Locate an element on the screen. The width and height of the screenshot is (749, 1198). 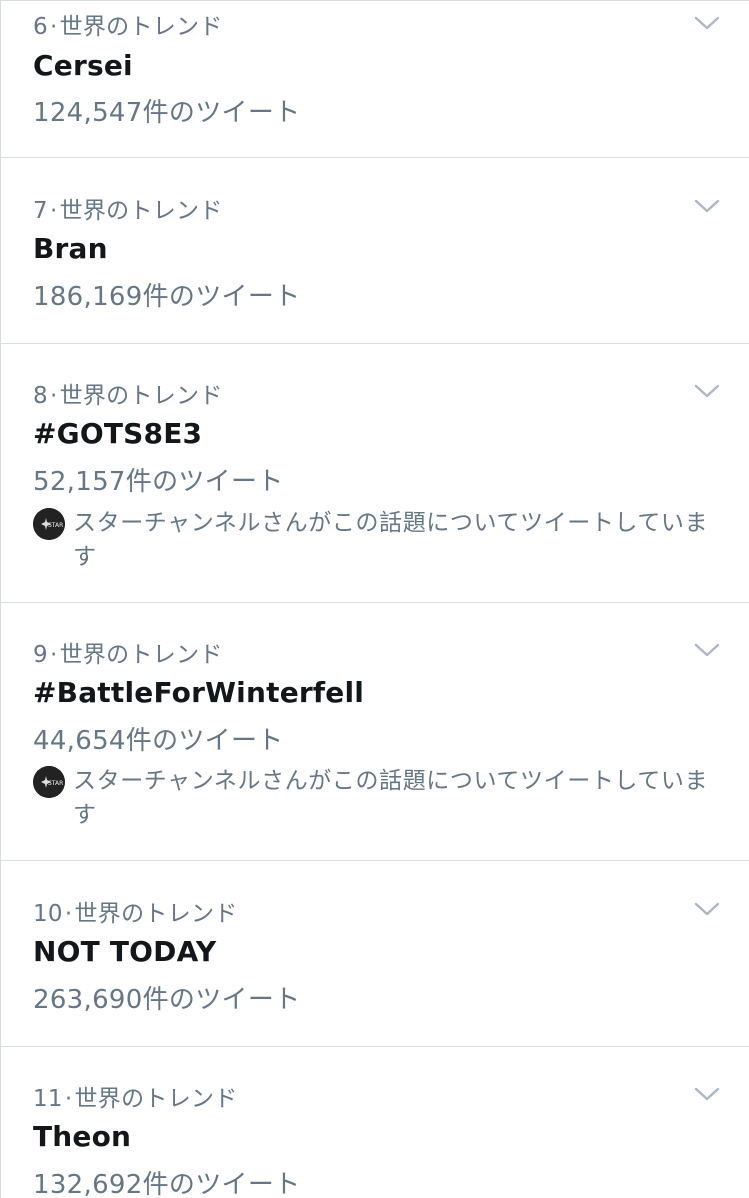
tweet-count: 124,547件のツイート is located at coordinates (167, 113).